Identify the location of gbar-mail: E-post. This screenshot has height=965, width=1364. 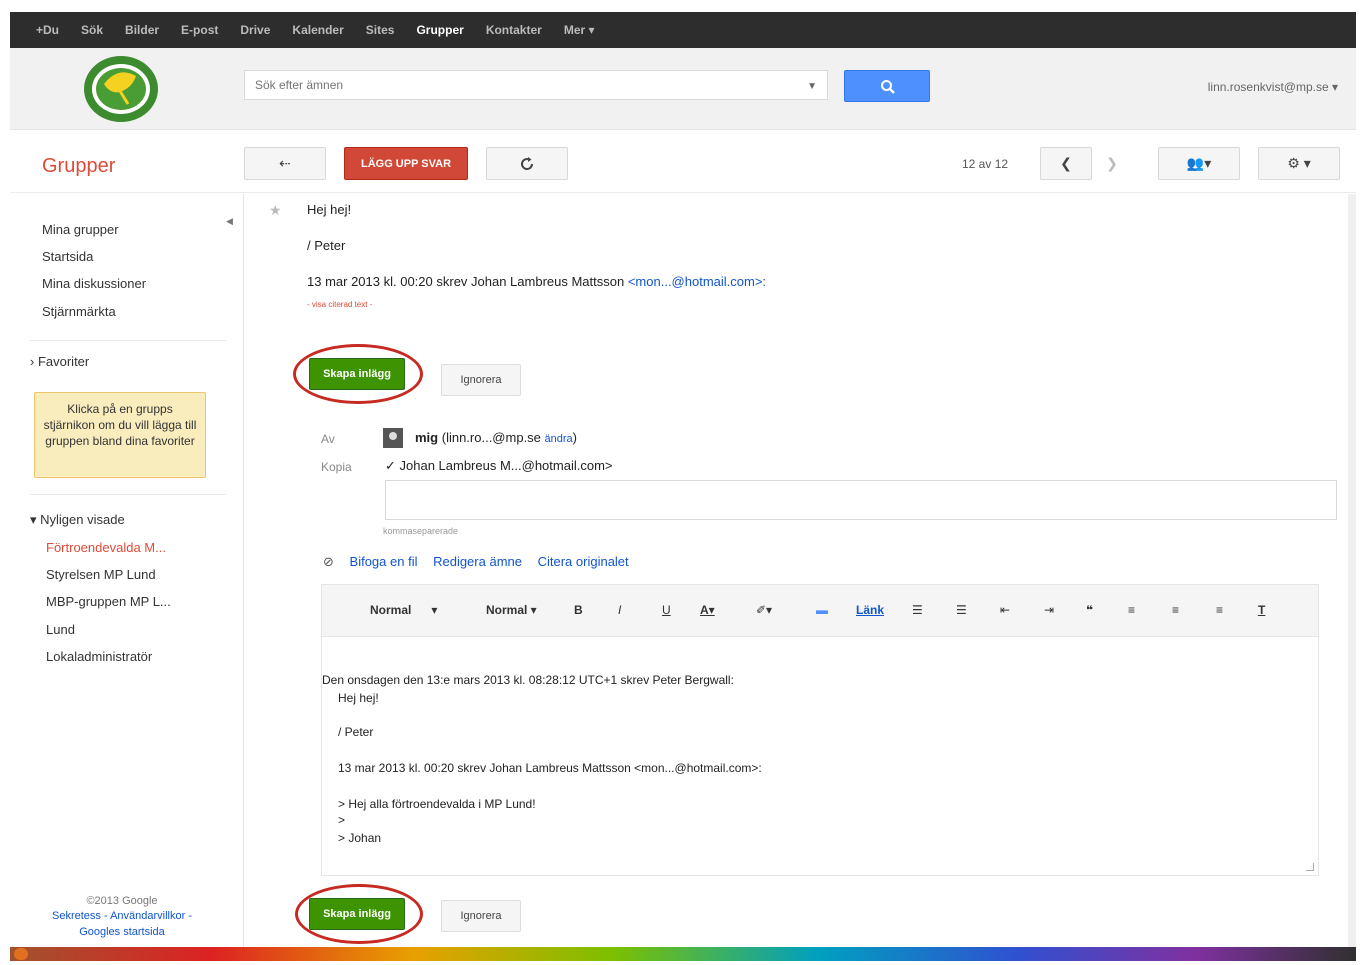
(199, 30).